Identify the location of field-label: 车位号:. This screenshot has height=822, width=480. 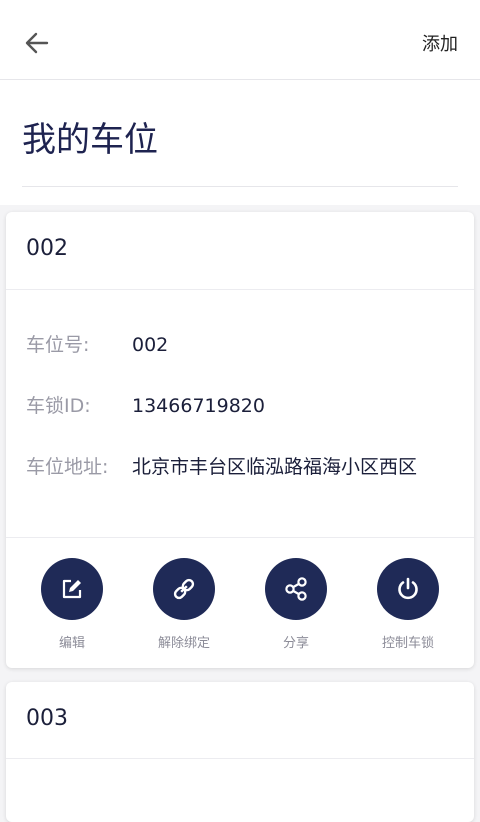
(58, 345).